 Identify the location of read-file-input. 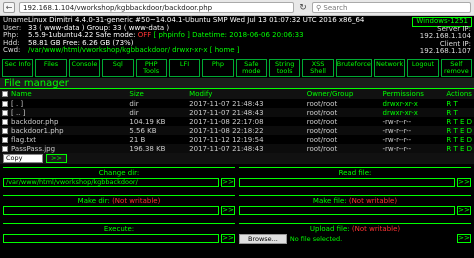
(347, 182).